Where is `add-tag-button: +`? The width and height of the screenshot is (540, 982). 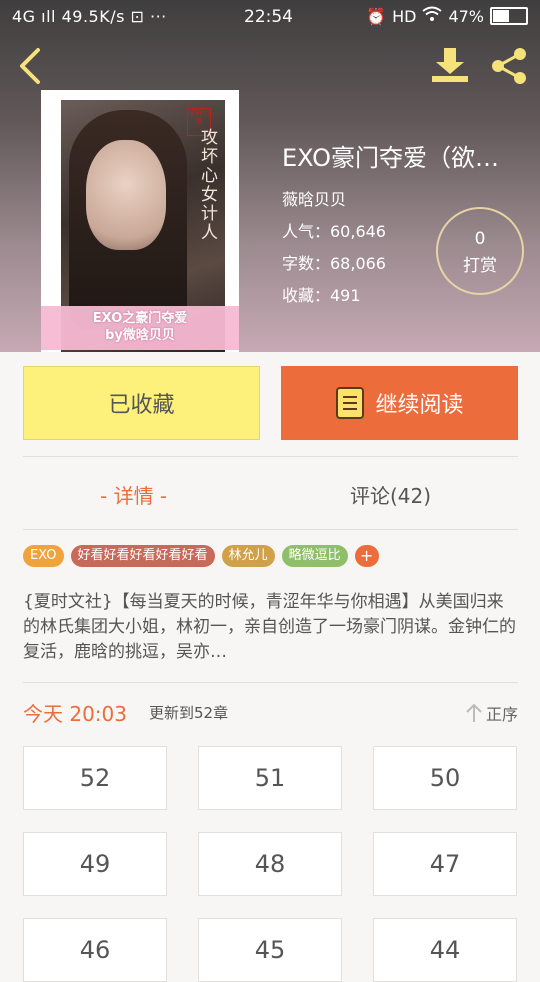
add-tag-button: + is located at coordinates (366, 556).